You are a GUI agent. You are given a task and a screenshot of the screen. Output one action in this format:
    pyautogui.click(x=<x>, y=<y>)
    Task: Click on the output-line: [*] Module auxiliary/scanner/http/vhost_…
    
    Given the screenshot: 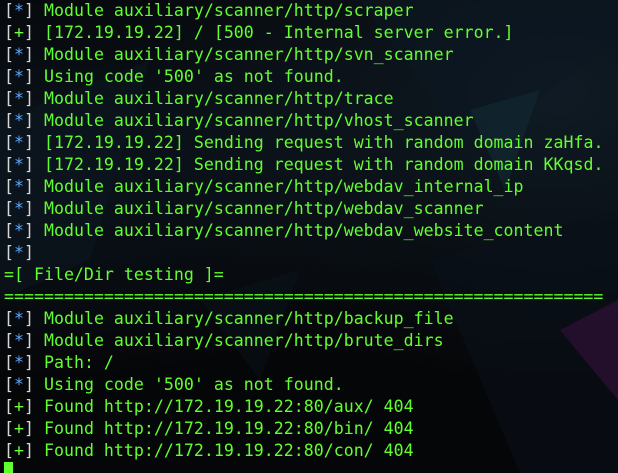 What is the action you would take?
    pyautogui.click(x=303, y=121)
    